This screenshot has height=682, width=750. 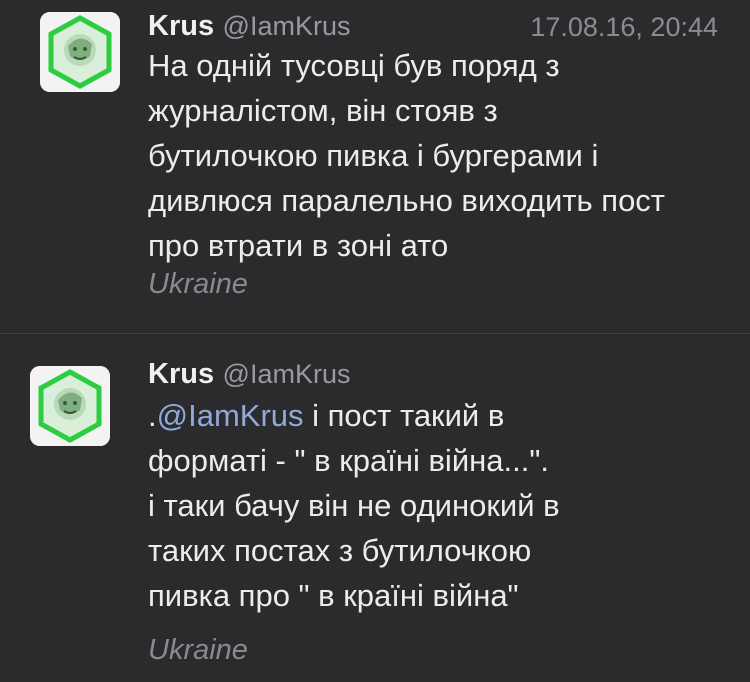 What do you see at coordinates (354, 505) in the screenshot?
I see `tweet-text-line: і таки бачу він не одинокий в` at bounding box center [354, 505].